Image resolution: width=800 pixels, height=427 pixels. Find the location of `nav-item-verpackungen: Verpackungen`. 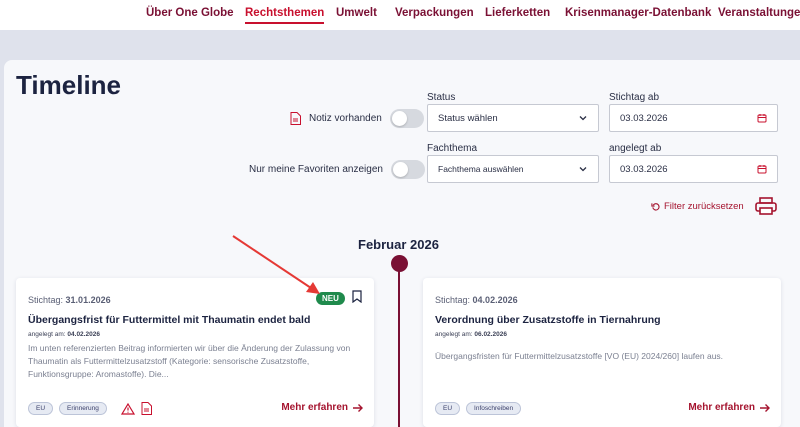

nav-item-verpackungen: Verpackungen is located at coordinates (434, 13).